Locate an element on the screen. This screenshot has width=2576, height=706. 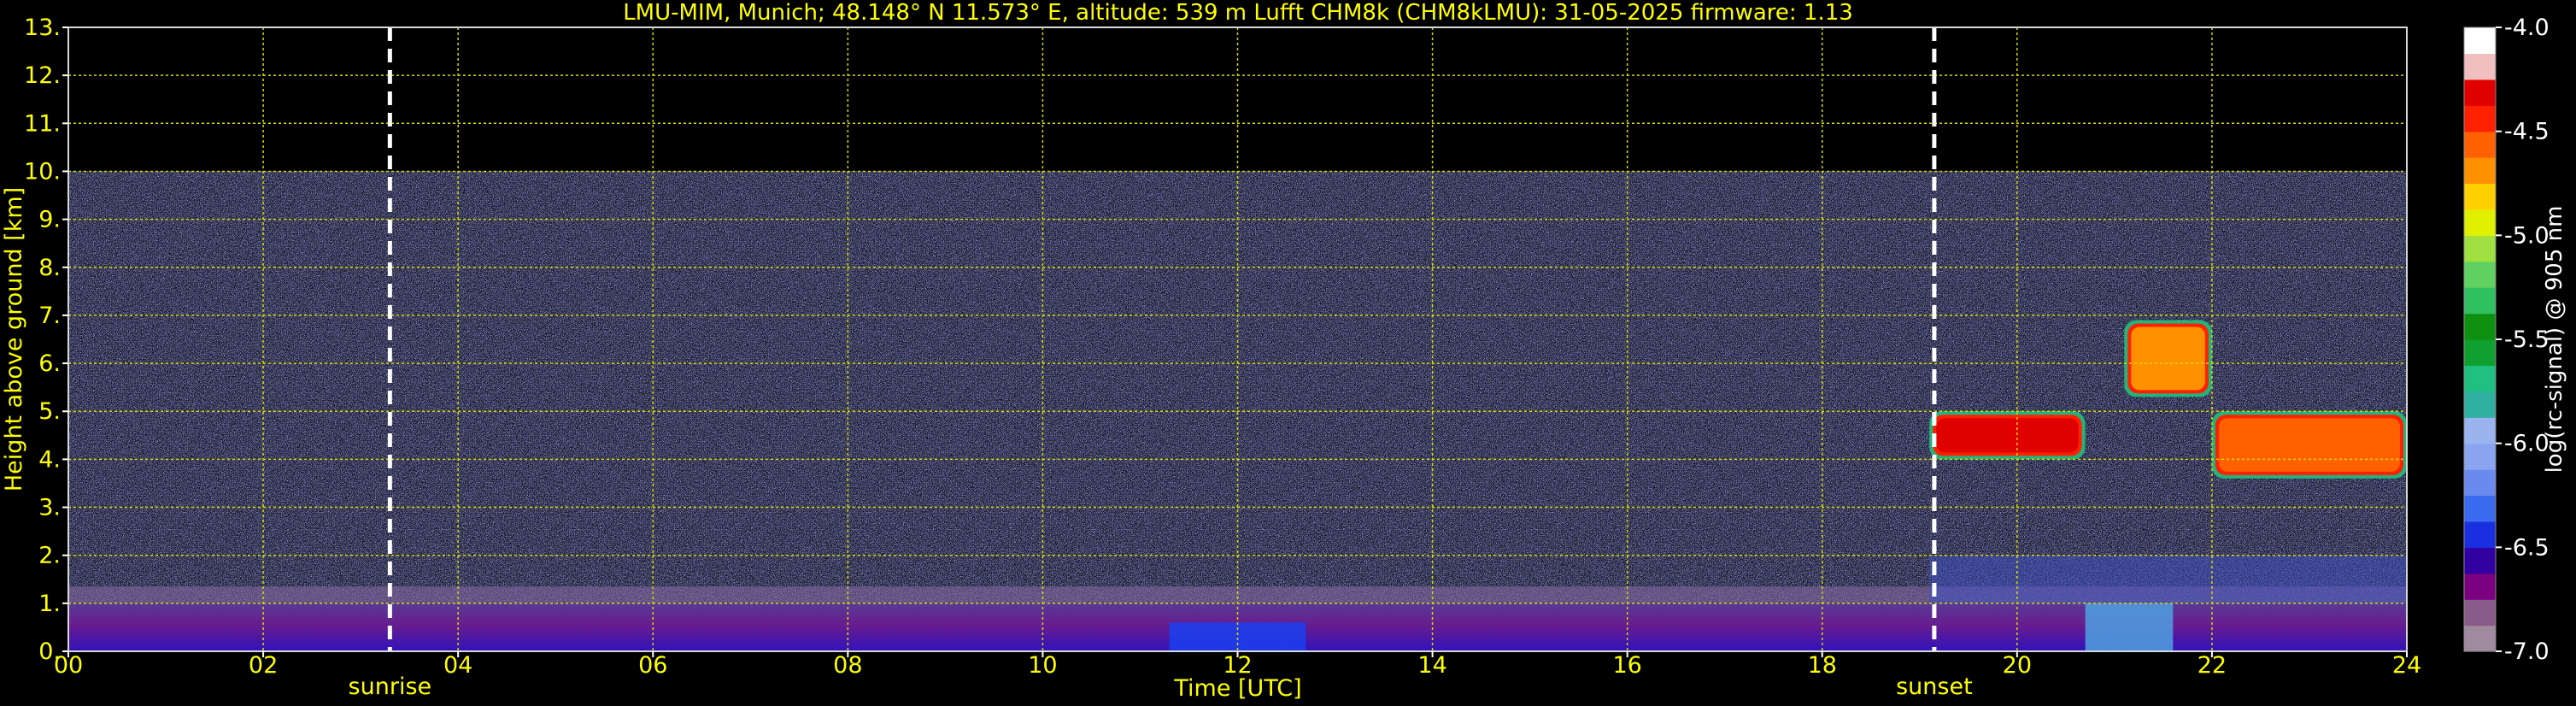
colorbar-tick-label: -4.0 is located at coordinates (2527, 28).